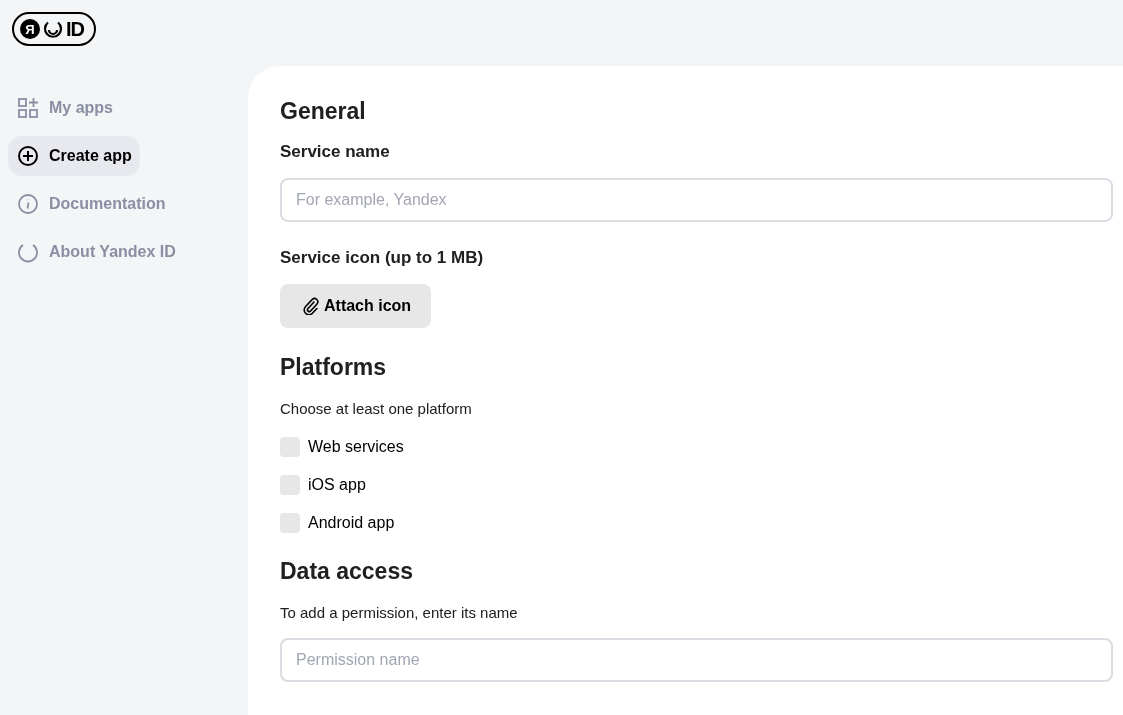  What do you see at coordinates (376, 409) in the screenshot?
I see `hint-text: Choose at least one platform` at bounding box center [376, 409].